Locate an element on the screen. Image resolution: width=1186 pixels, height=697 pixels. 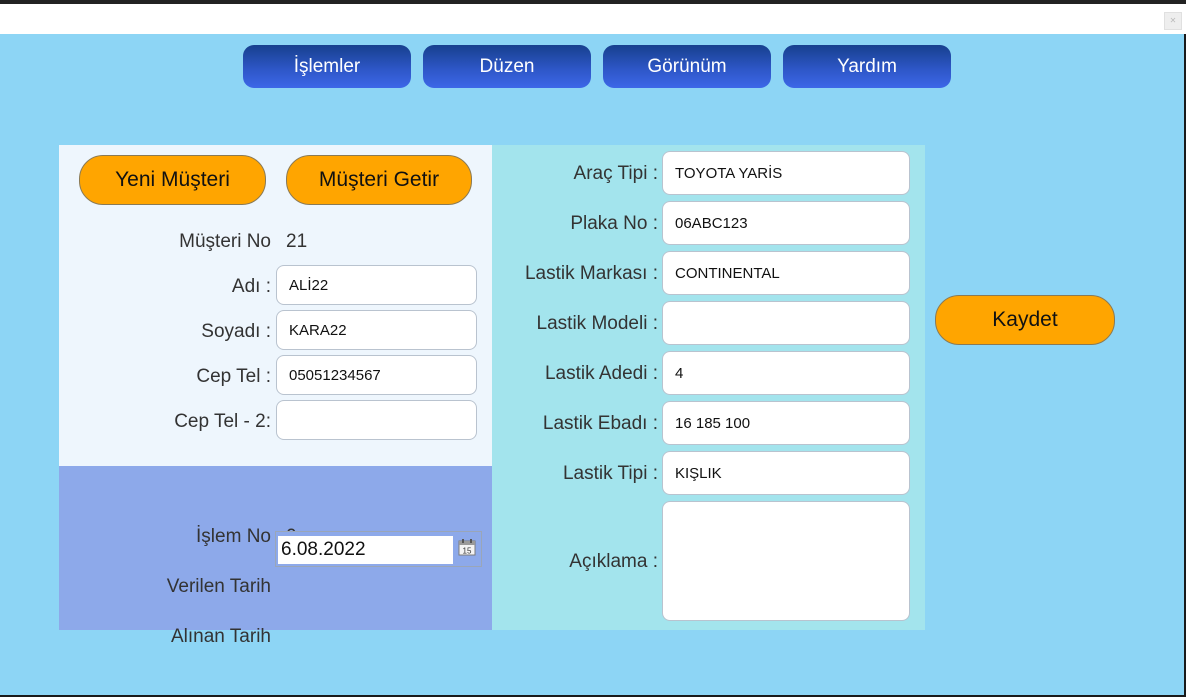
phone2-label: Cep Tel - 2: is located at coordinates (222, 421).